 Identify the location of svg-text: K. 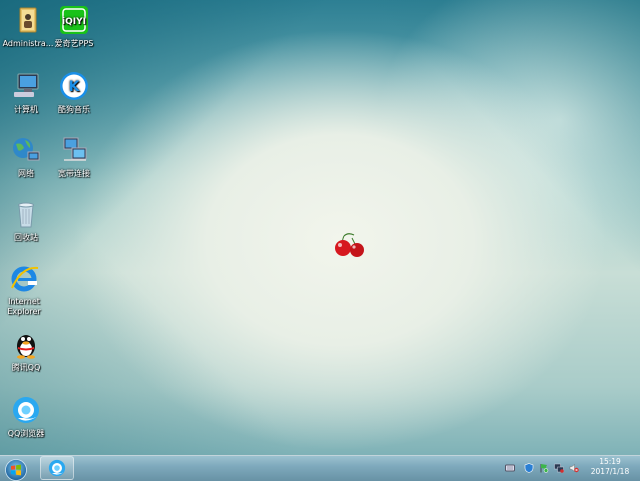
(75, 87).